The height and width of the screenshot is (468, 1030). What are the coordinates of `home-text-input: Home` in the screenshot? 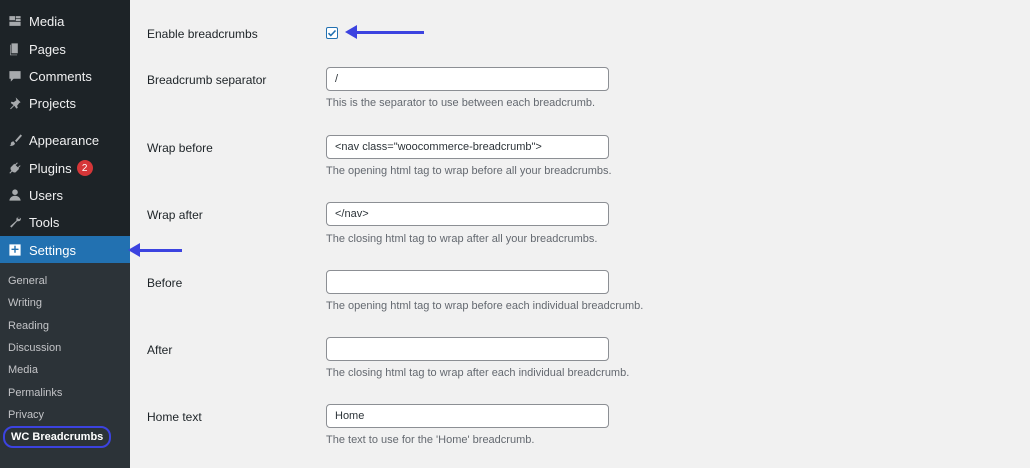 It's located at (467, 416).